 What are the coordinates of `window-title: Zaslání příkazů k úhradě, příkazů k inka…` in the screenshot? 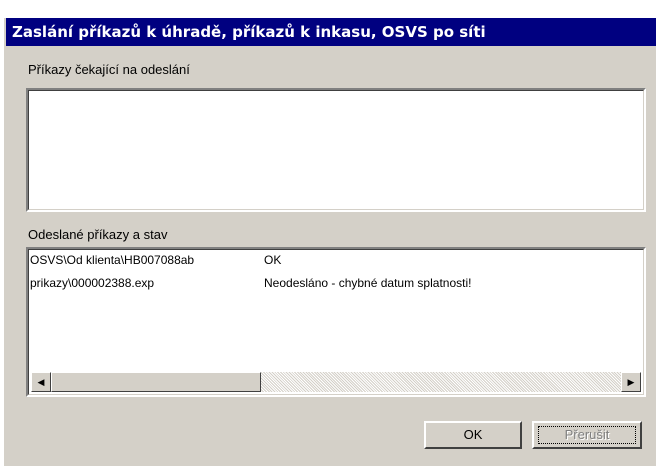 It's located at (331, 32).